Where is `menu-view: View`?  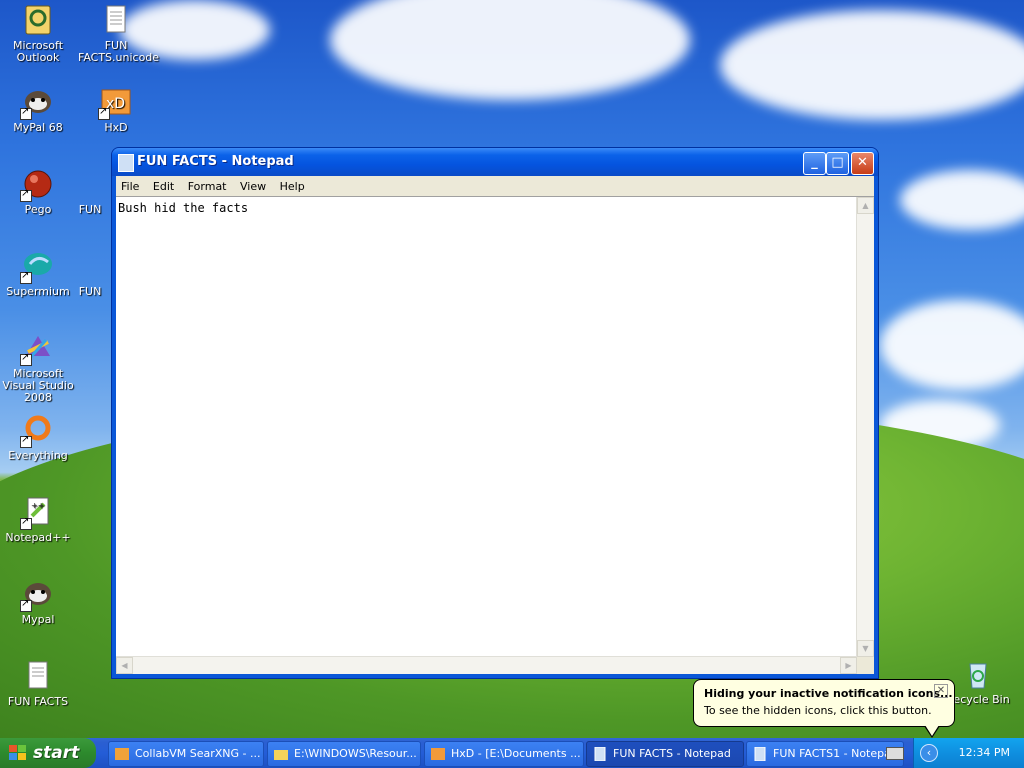
menu-view: View is located at coordinates (253, 184).